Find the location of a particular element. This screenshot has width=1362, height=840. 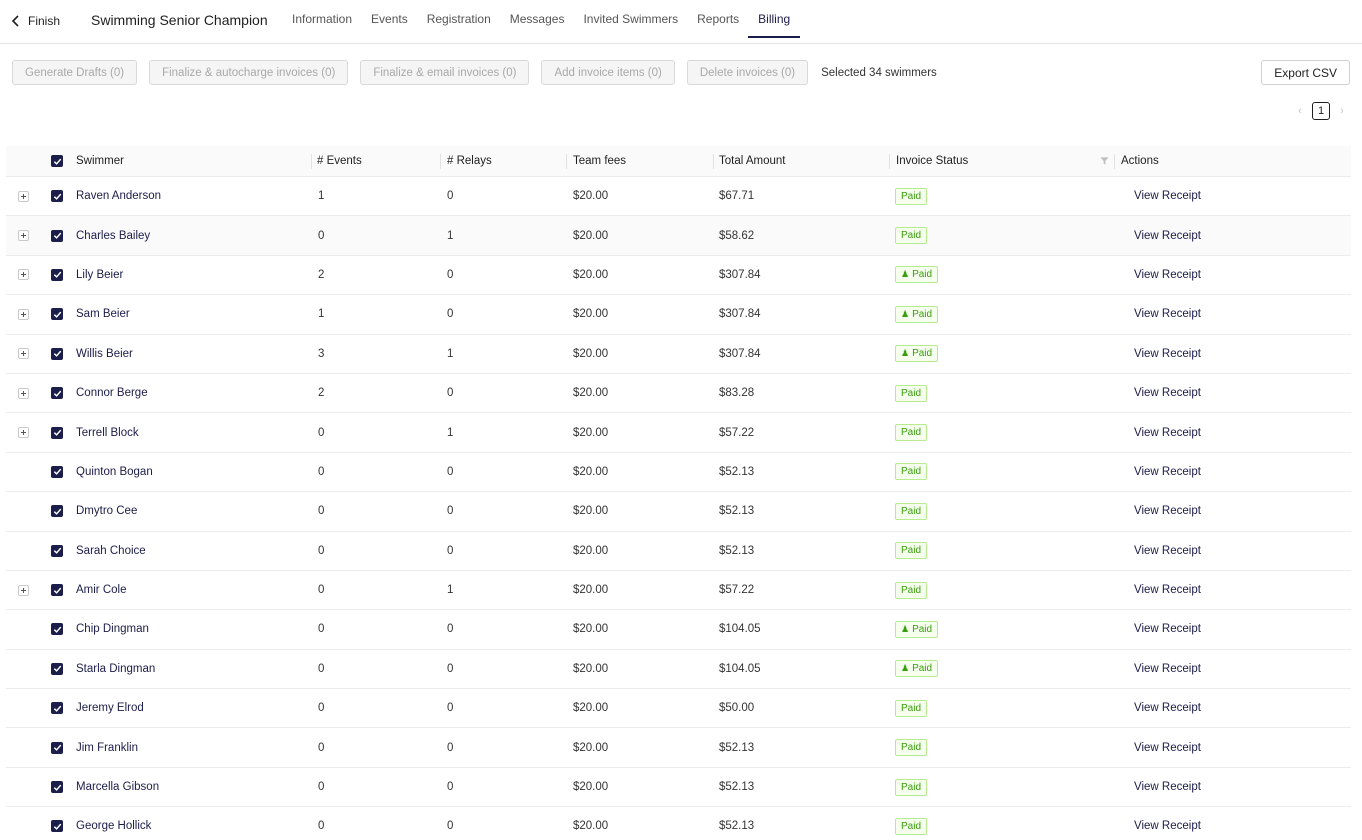

tab-information: Information is located at coordinates (322, 22).